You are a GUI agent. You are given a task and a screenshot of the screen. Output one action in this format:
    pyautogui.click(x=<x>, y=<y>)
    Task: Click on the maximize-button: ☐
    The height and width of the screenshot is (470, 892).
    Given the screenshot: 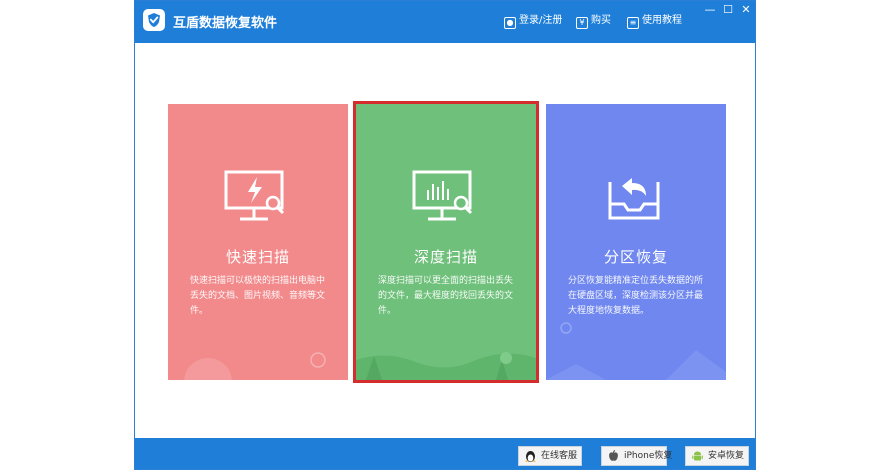 What is the action you would take?
    pyautogui.click(x=728, y=10)
    